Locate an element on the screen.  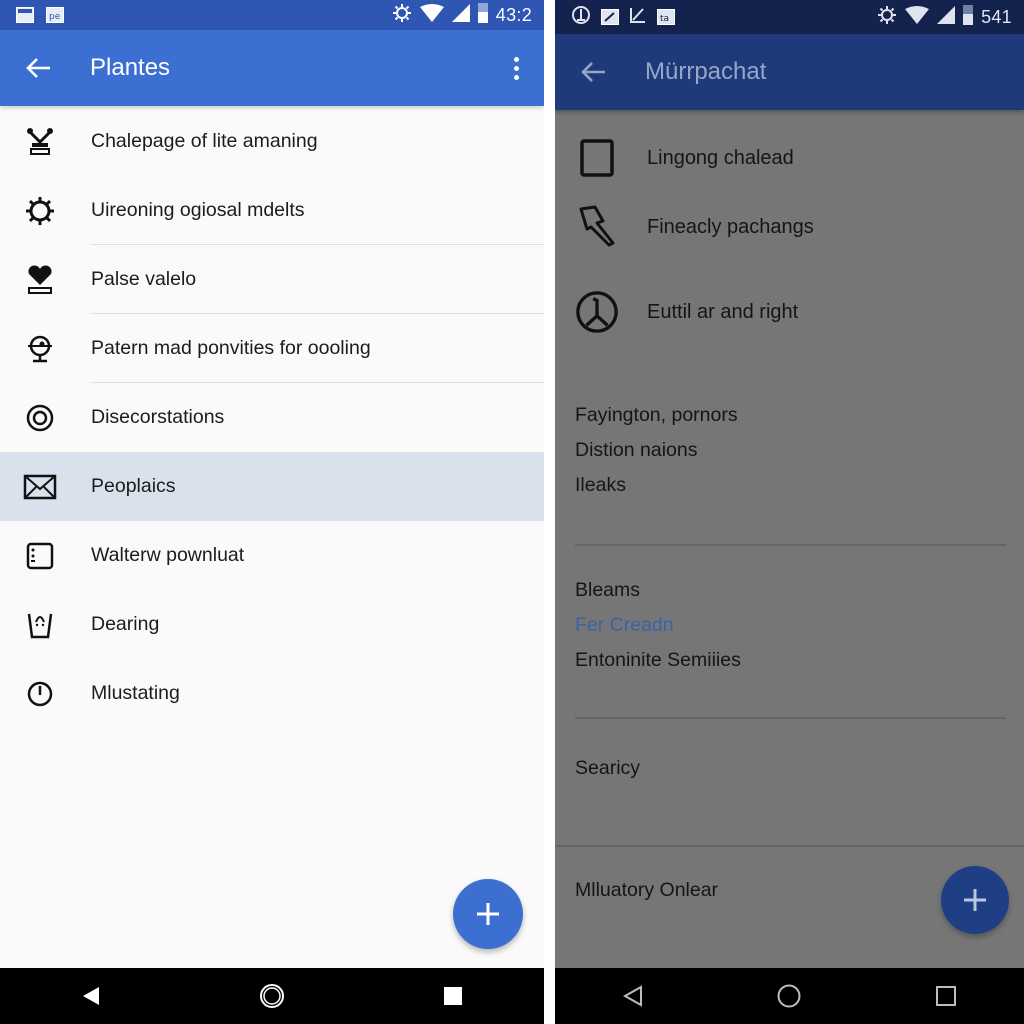
svg-text: pe is located at coordinates (55, 17).